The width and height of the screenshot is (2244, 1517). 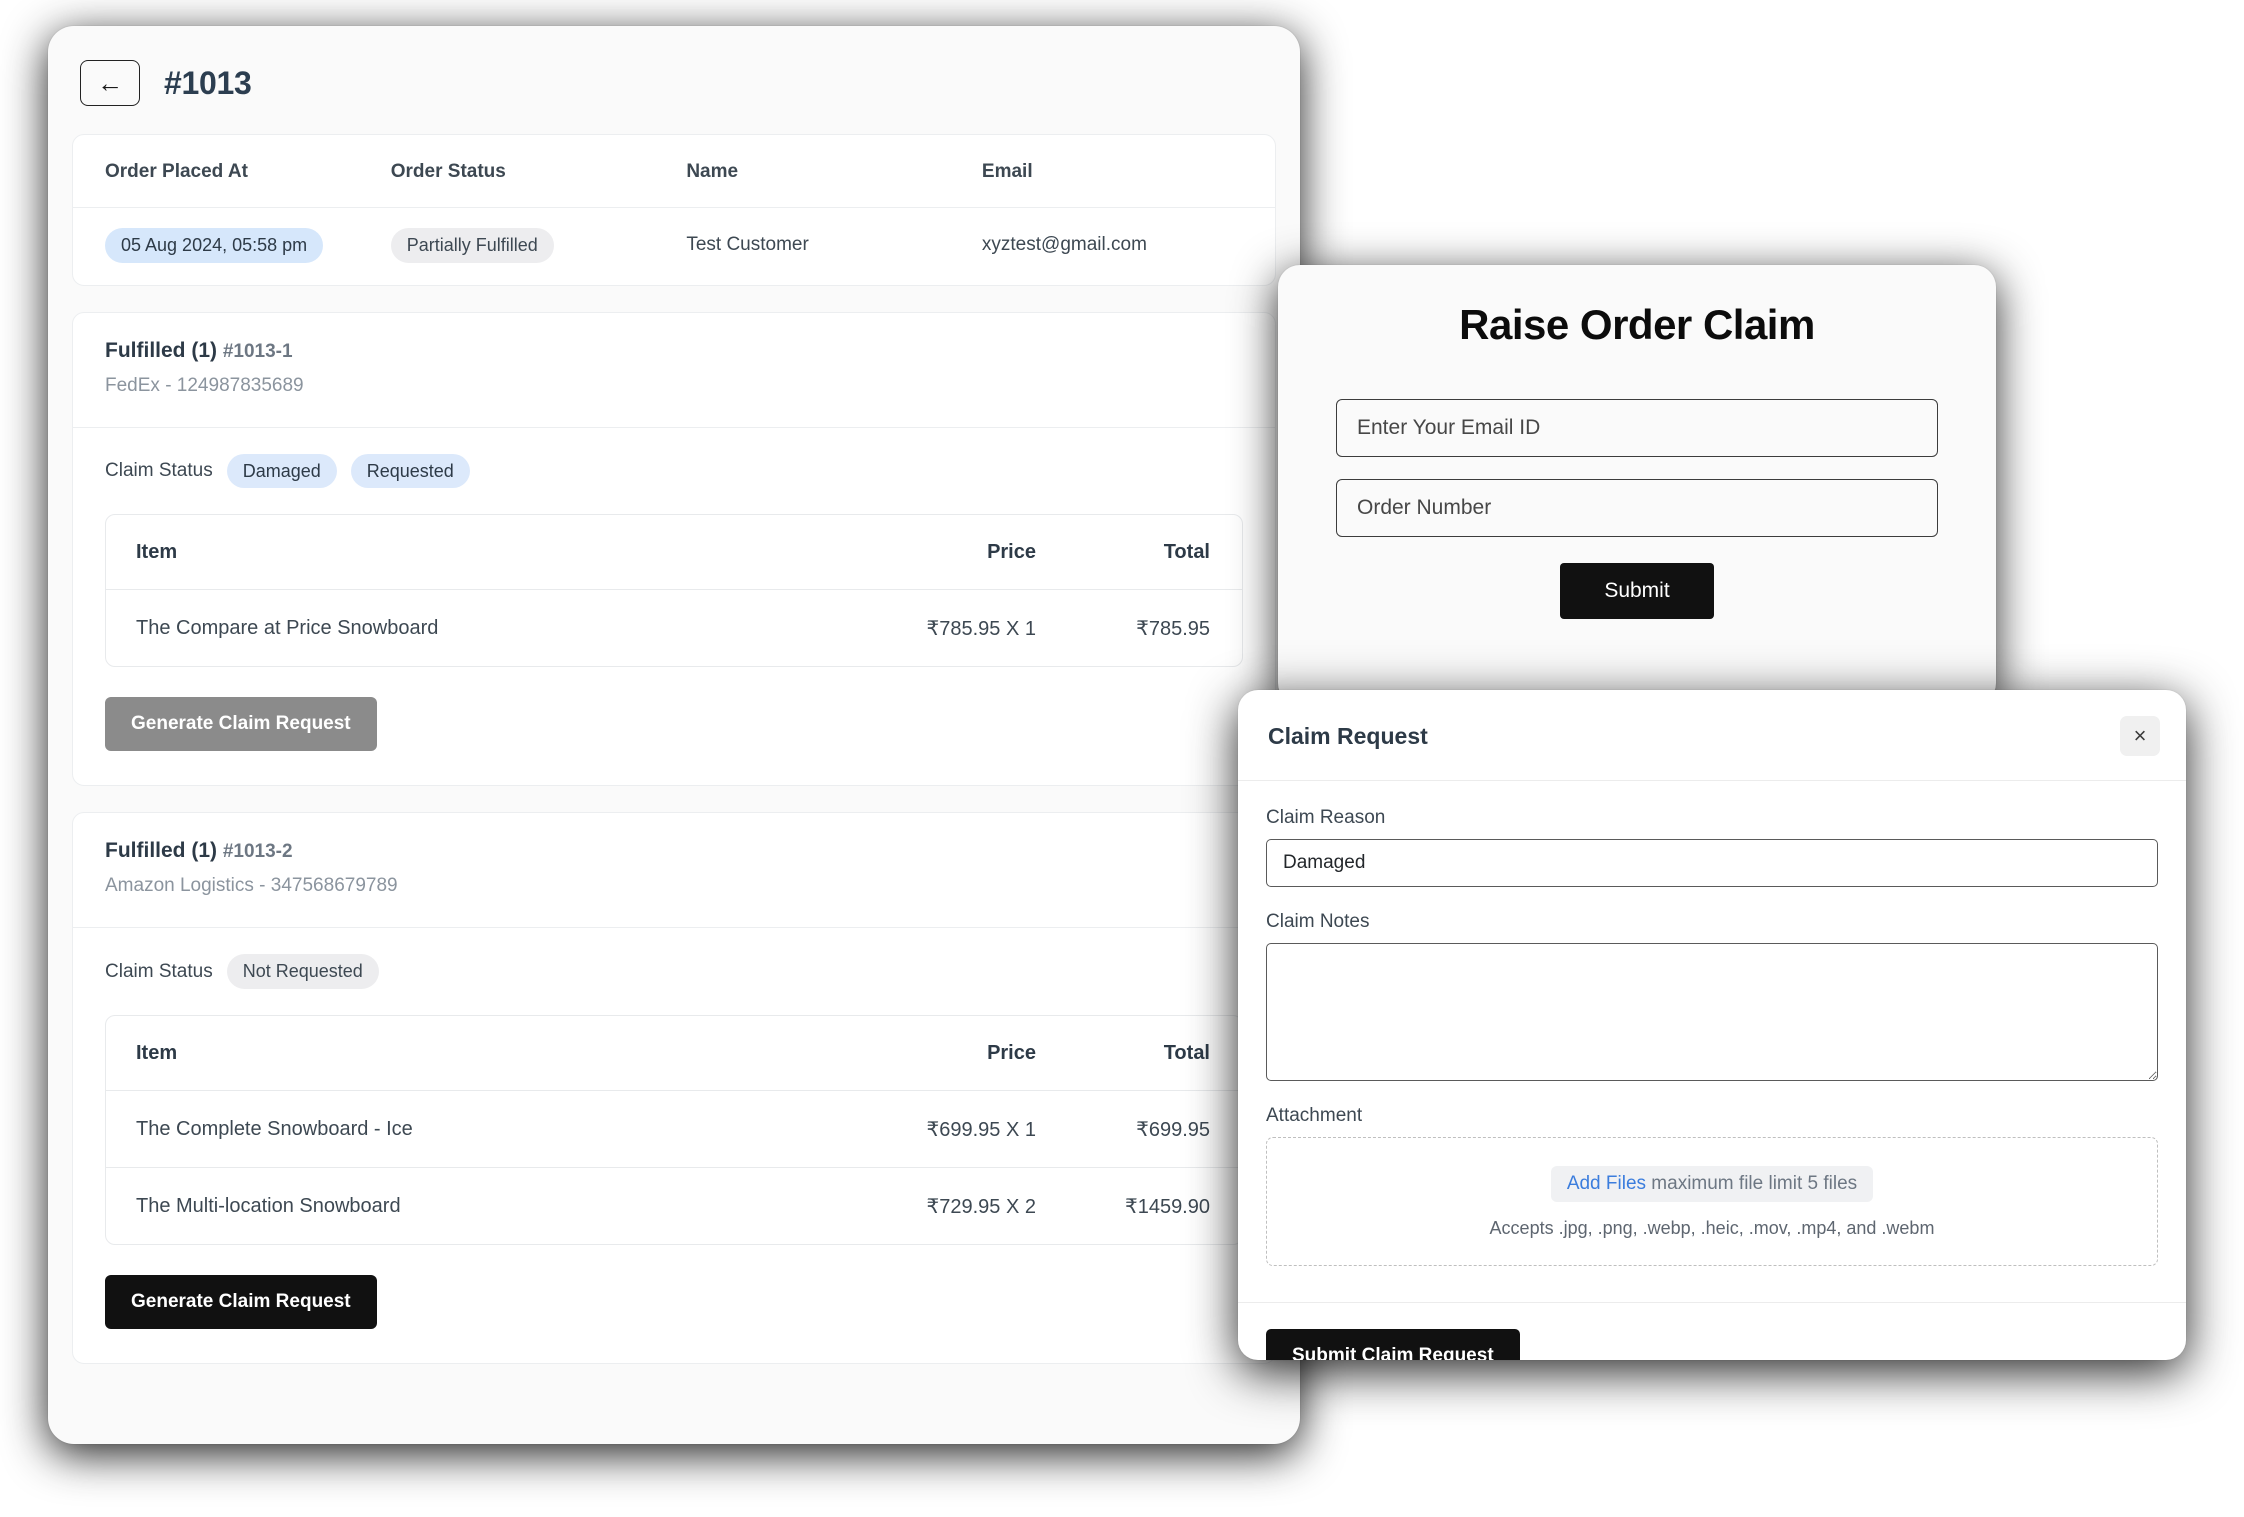 I want to click on fulfillment-1-carrier: FedEx - 124987835689, so click(x=204, y=385).